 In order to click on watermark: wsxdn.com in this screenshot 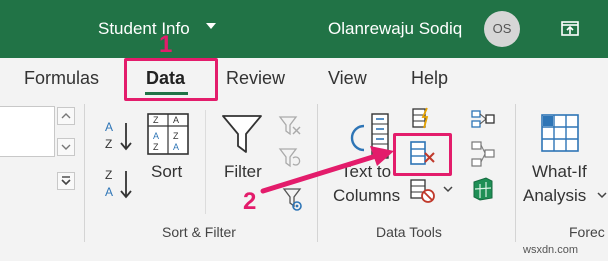, I will do `click(551, 250)`.